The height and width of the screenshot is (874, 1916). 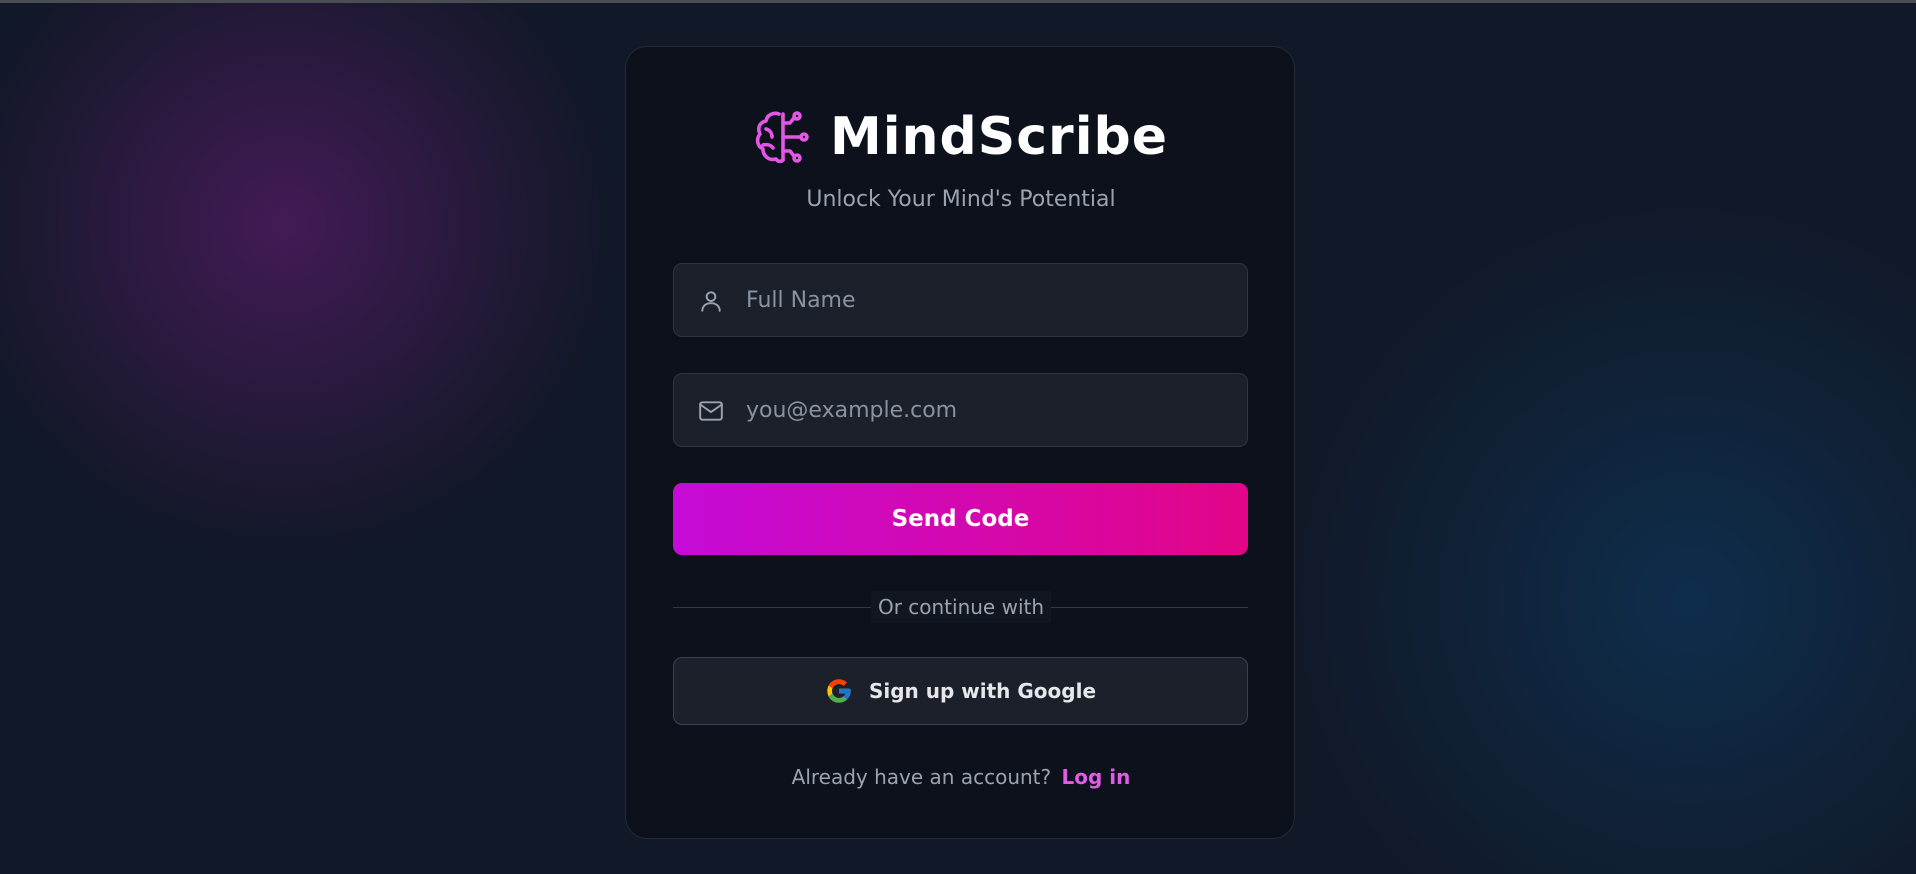 I want to click on brain-circuit-icon, so click(x=782, y=137).